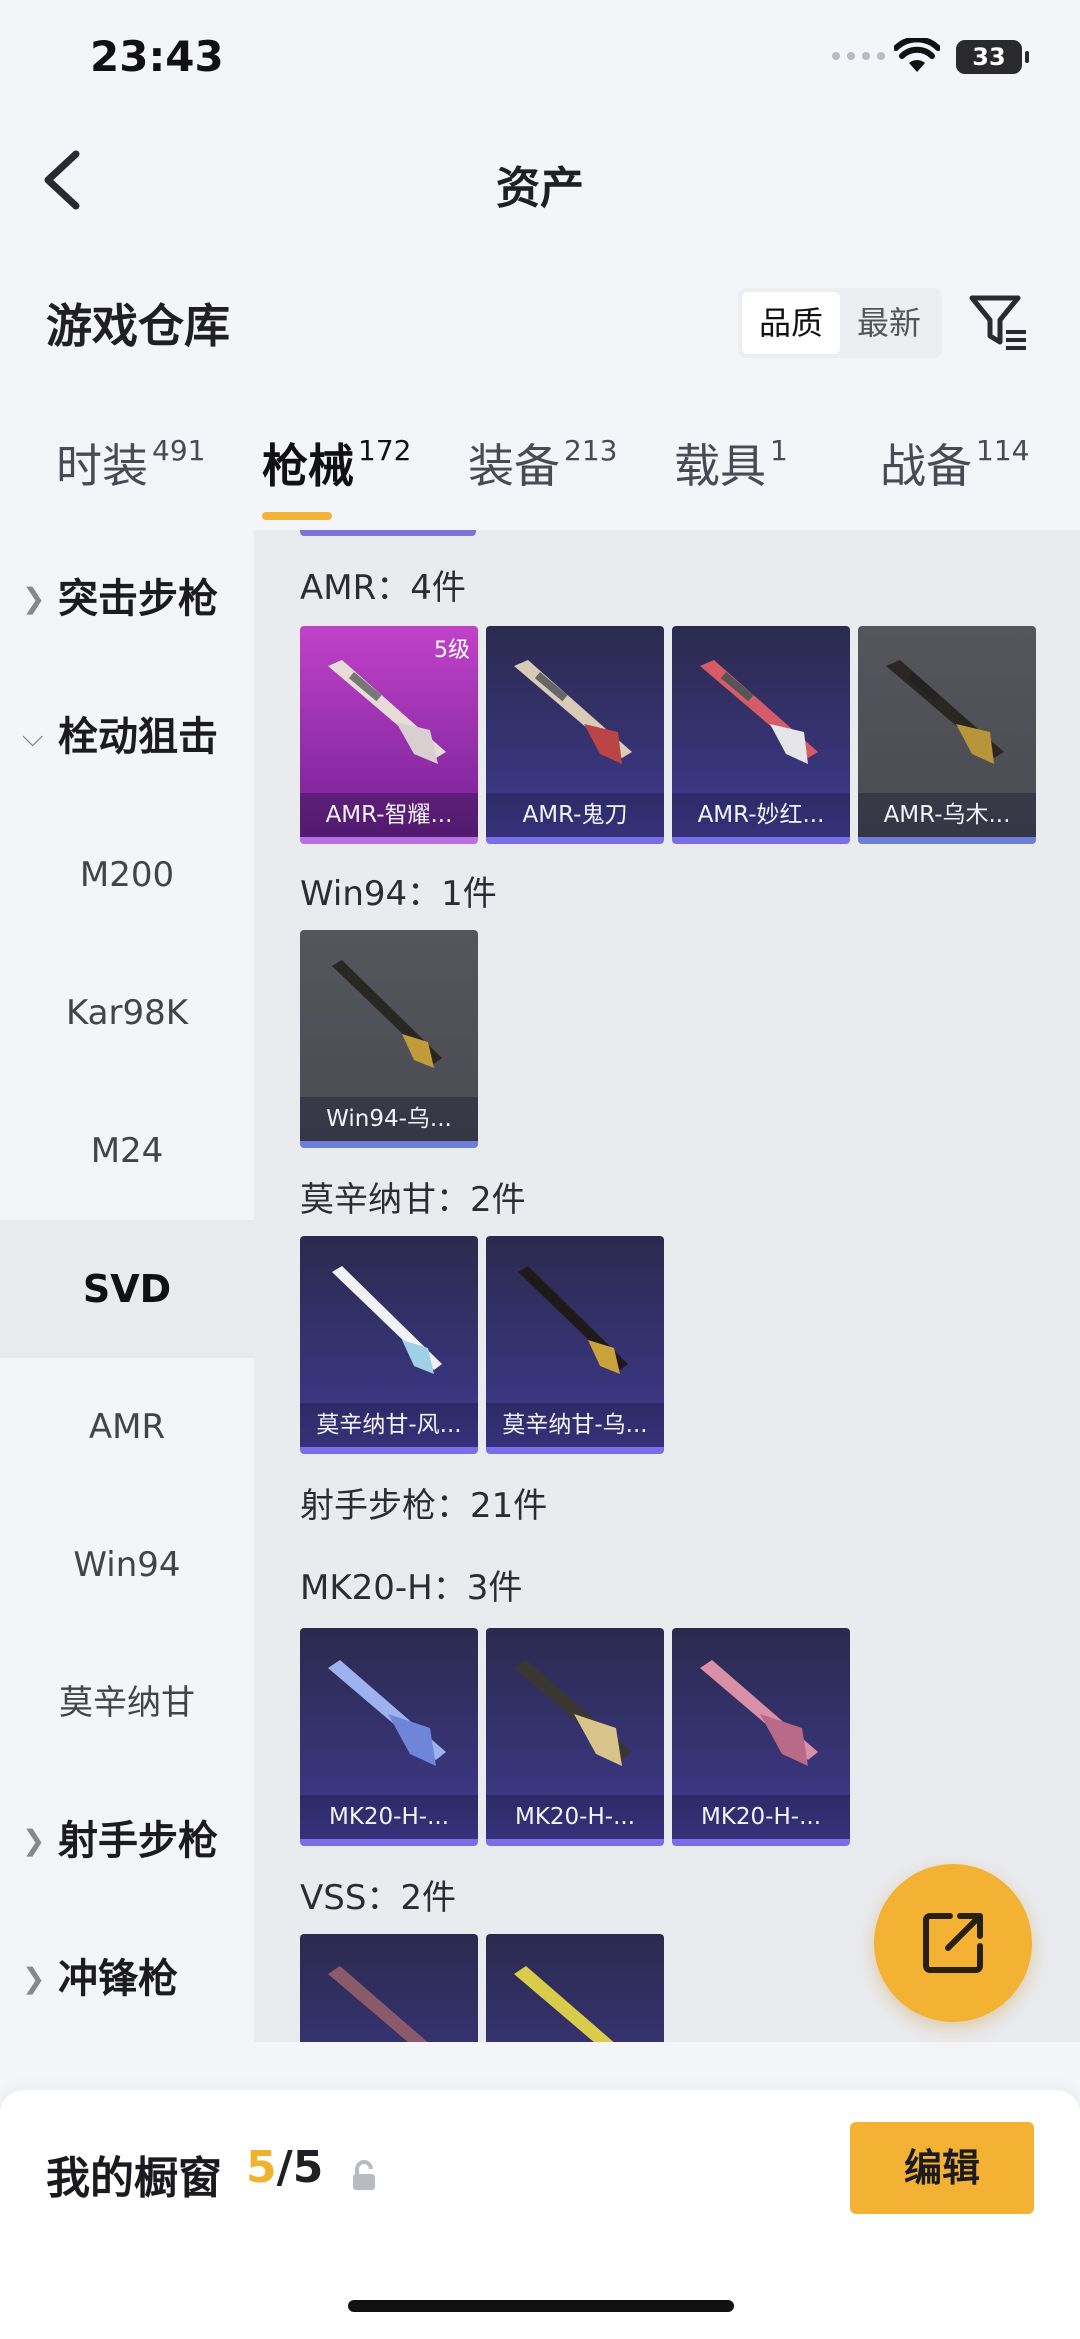 The width and height of the screenshot is (1080, 2339). I want to click on status-time: 23:43, so click(157, 56).